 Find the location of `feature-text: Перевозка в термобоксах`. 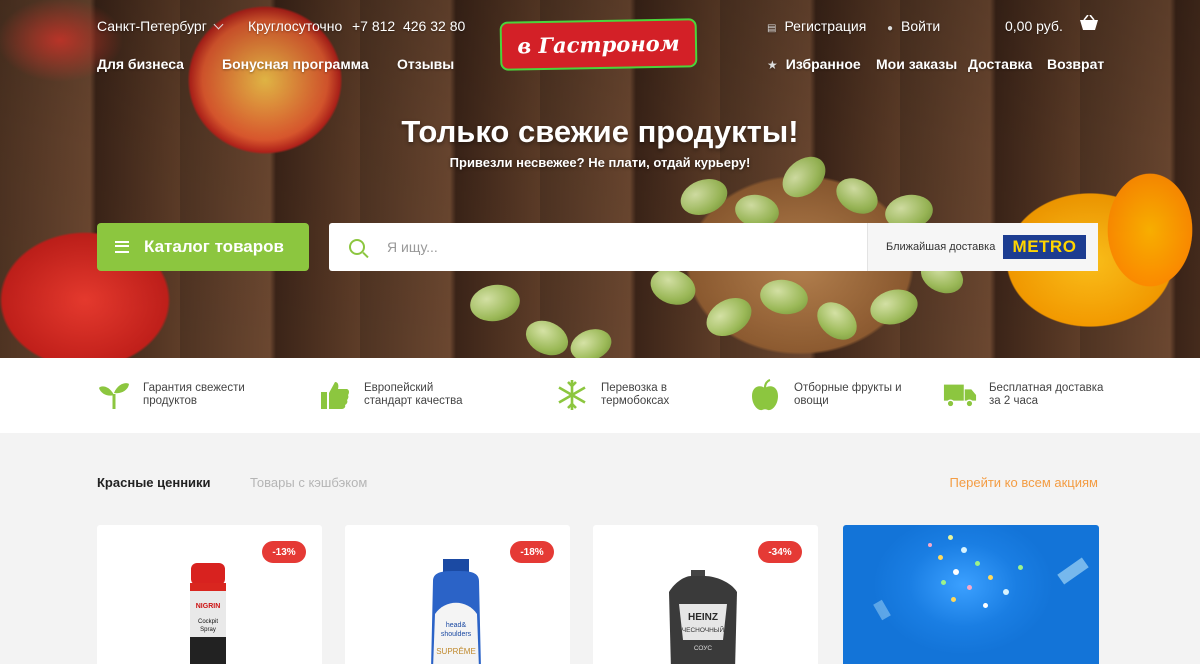

feature-text: Перевозка в термобоксах is located at coordinates (635, 394).